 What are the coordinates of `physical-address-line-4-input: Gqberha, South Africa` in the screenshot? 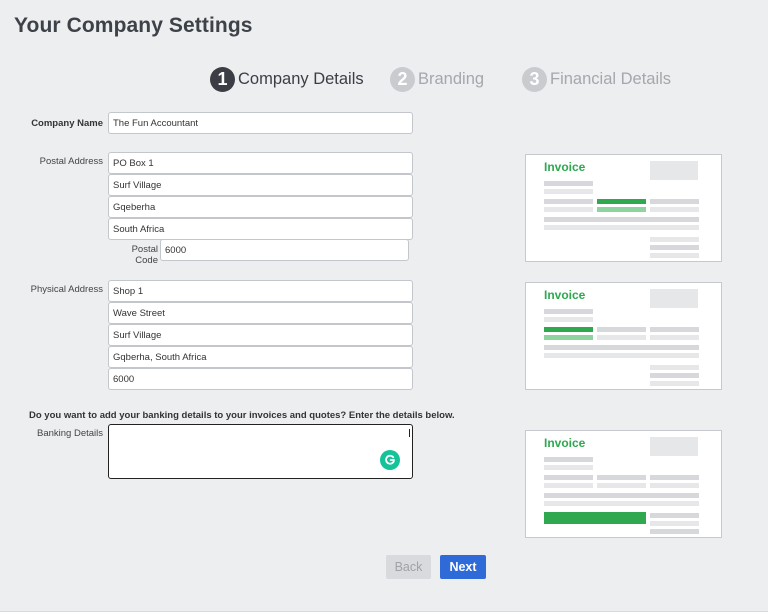 It's located at (260, 357).